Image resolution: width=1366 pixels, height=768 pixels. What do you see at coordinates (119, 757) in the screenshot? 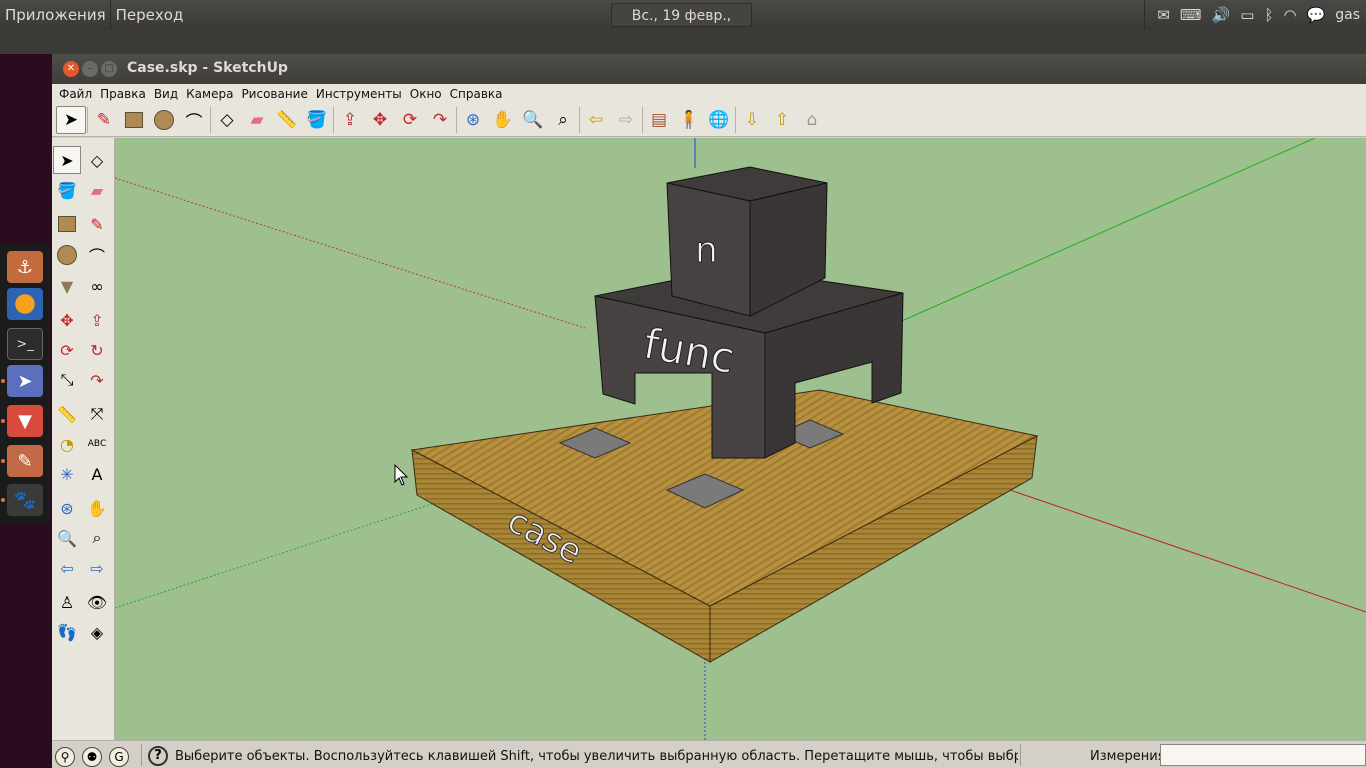
I see `sign-in-icon: G` at bounding box center [119, 757].